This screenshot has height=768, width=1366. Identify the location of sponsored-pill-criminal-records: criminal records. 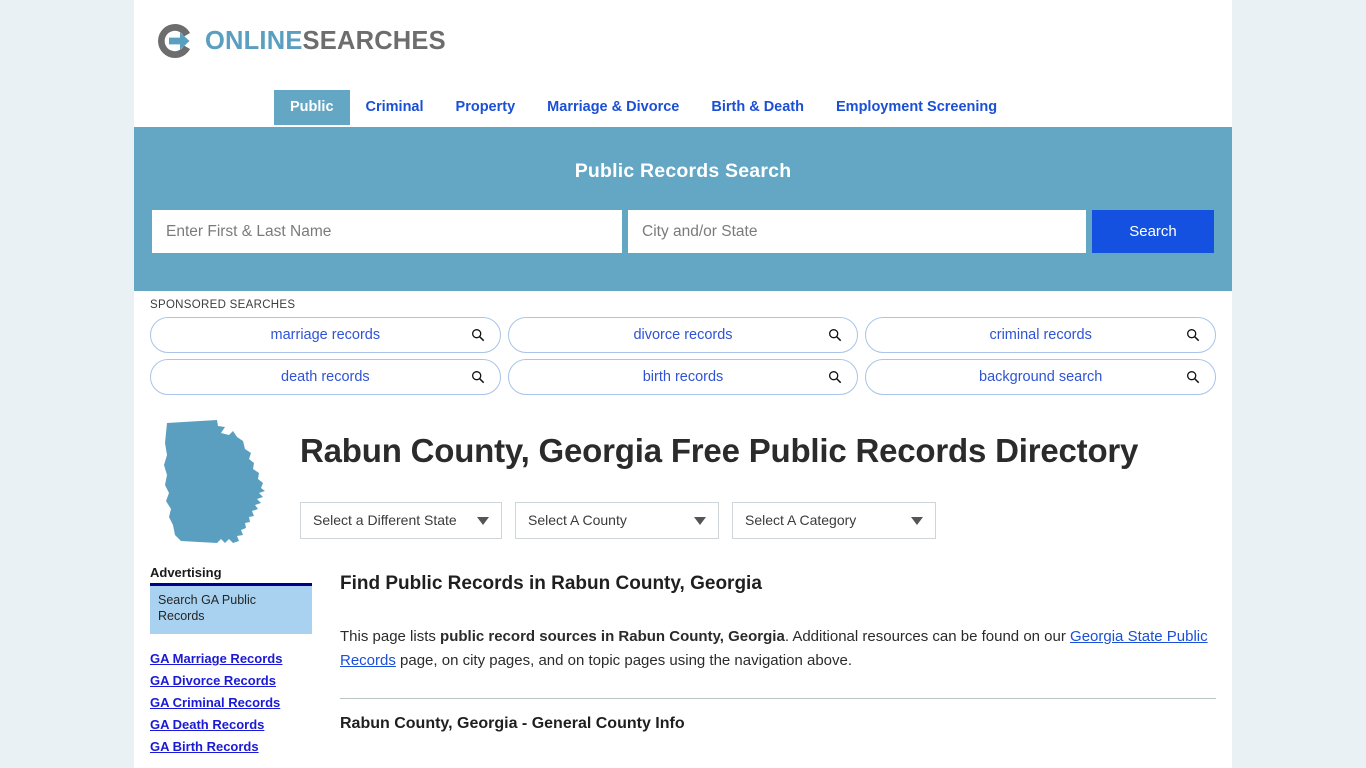
(1041, 335).